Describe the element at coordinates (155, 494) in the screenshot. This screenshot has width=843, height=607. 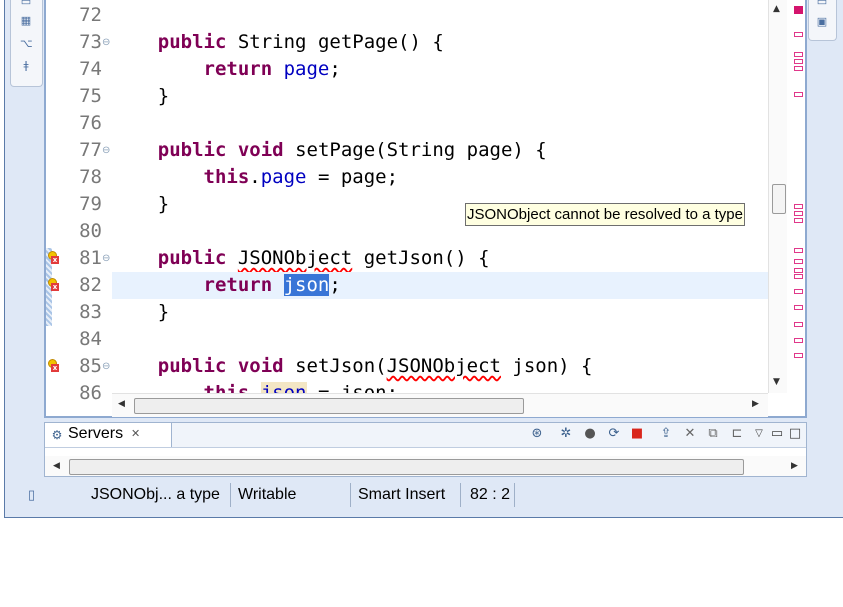
I see `status-message: JSONObj... a type` at that location.